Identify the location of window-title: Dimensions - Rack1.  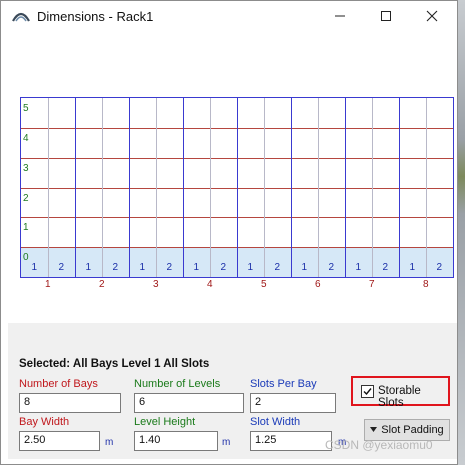
(95, 16).